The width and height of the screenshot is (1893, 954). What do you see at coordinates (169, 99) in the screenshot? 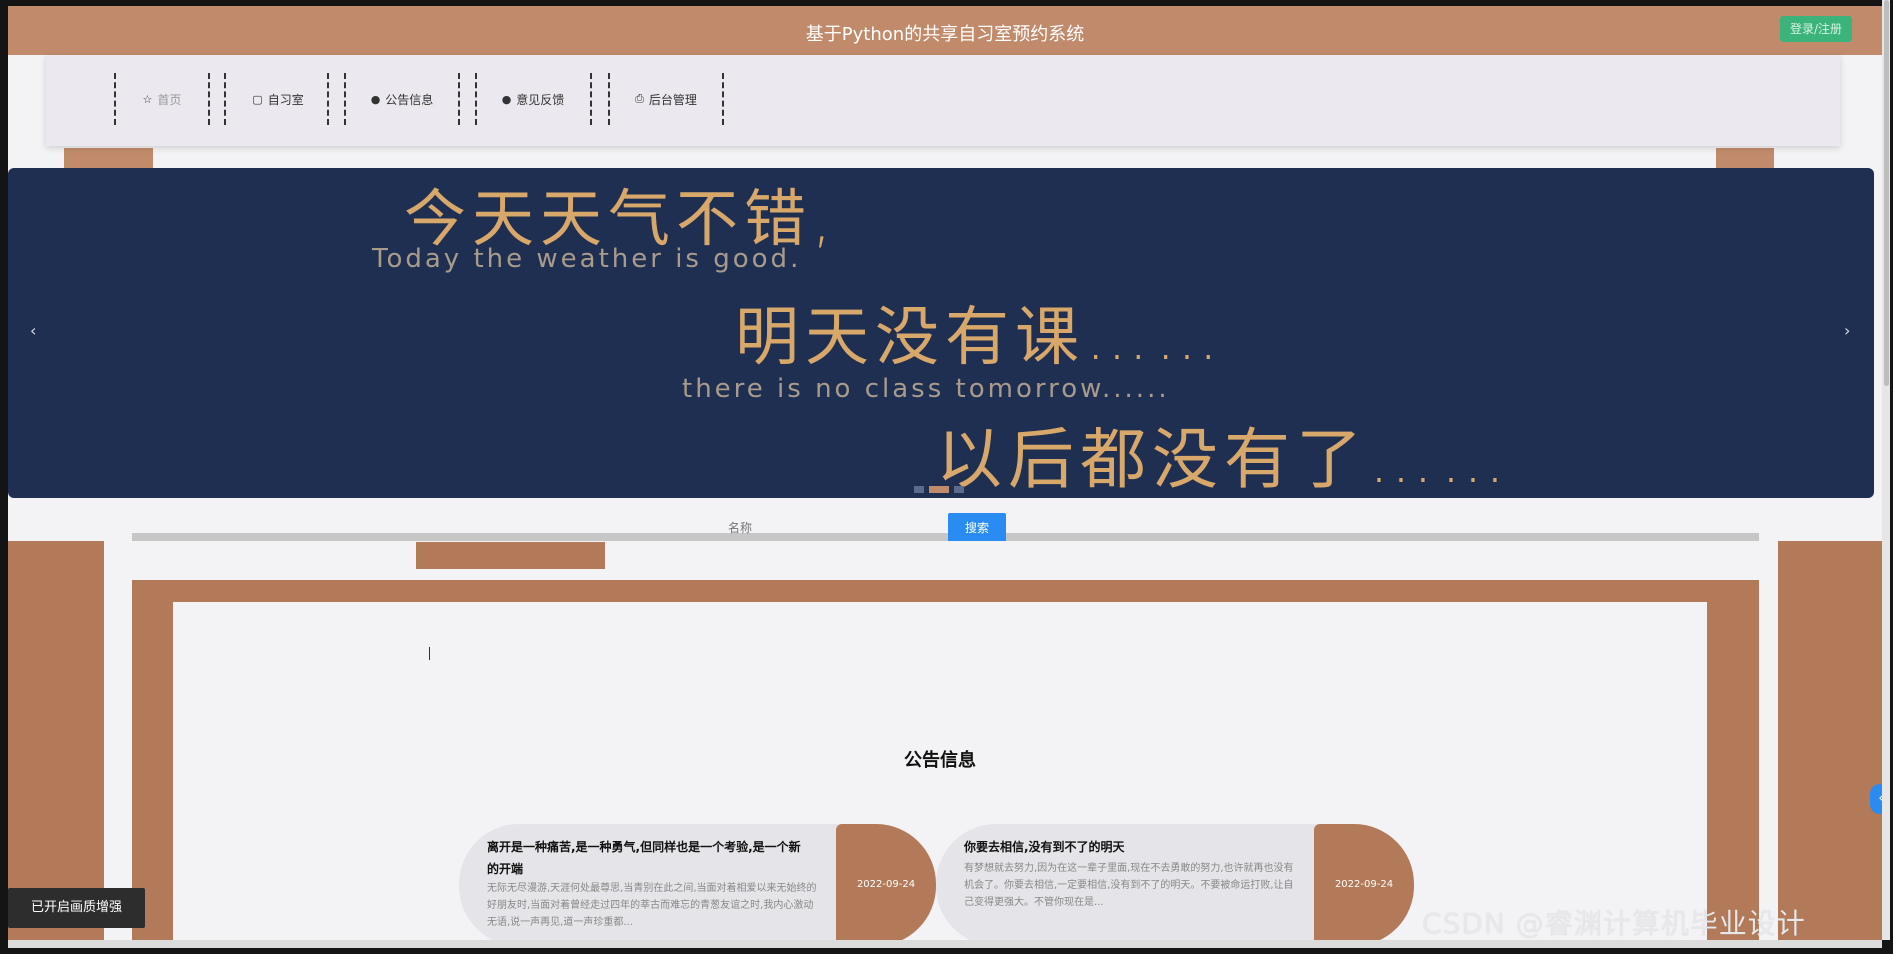
I see `nav-item-label: 首页` at bounding box center [169, 99].